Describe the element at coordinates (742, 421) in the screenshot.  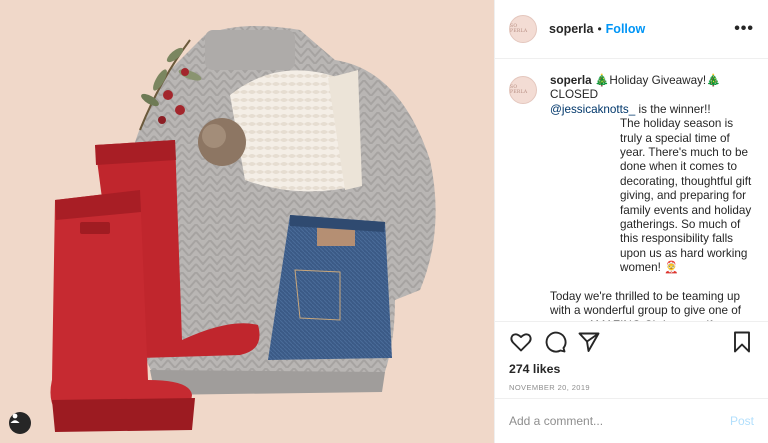
I see `post-comment-button: Post` at that location.